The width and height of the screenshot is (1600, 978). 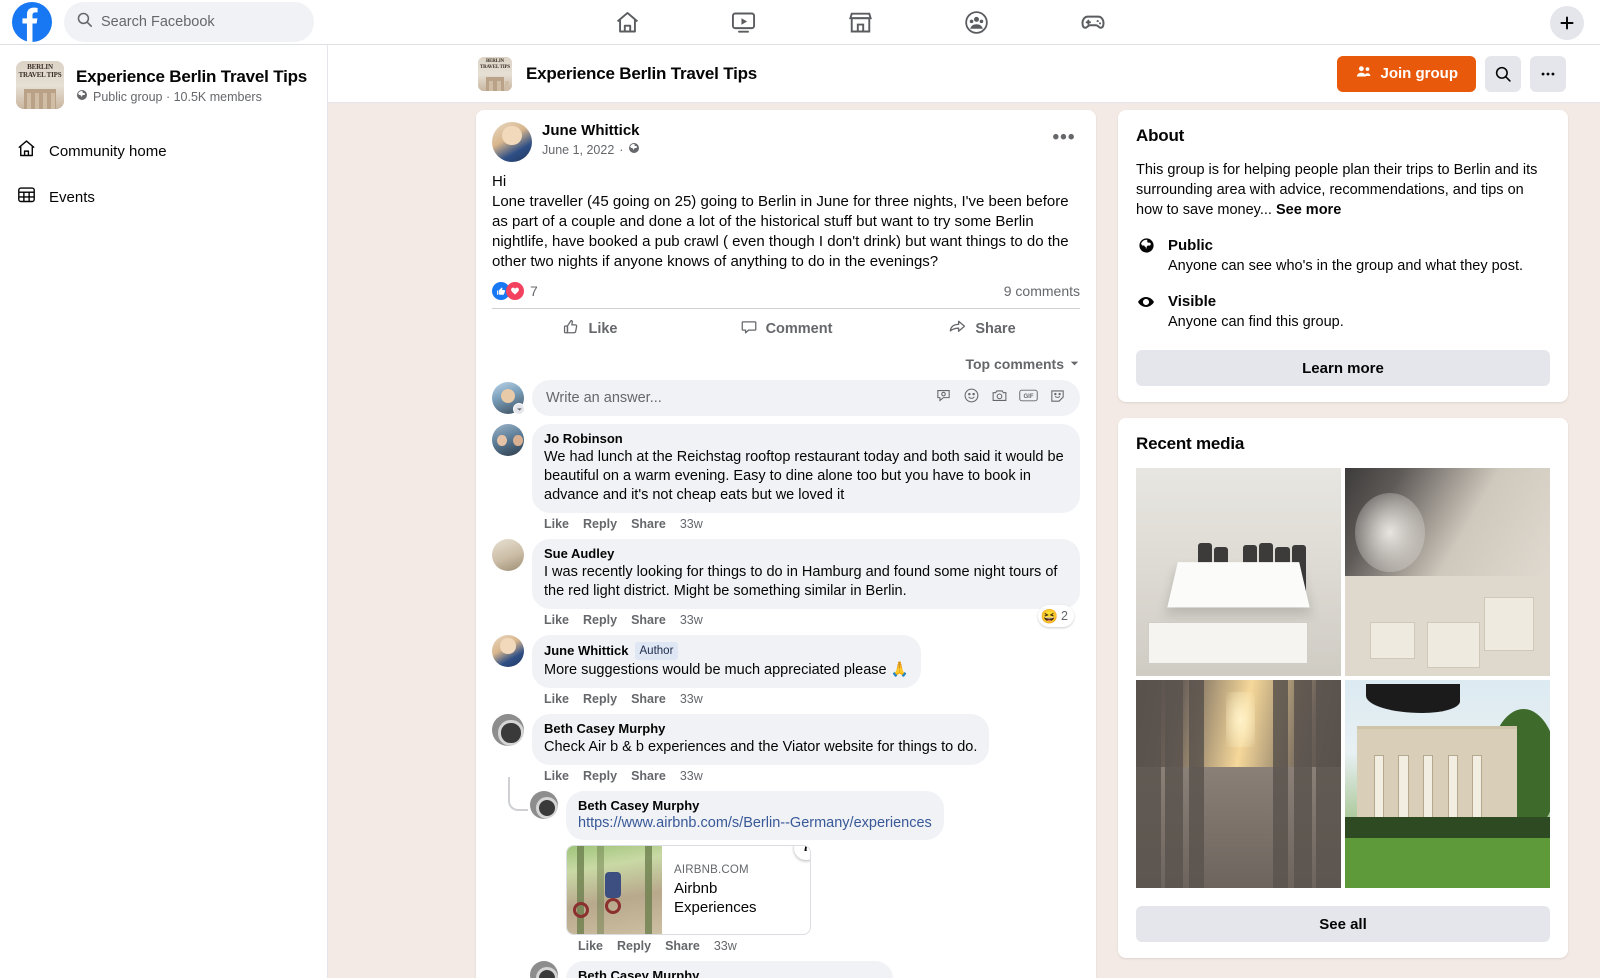 I want to click on post-meta: June 1, 2022 ·, so click(x=591, y=149).